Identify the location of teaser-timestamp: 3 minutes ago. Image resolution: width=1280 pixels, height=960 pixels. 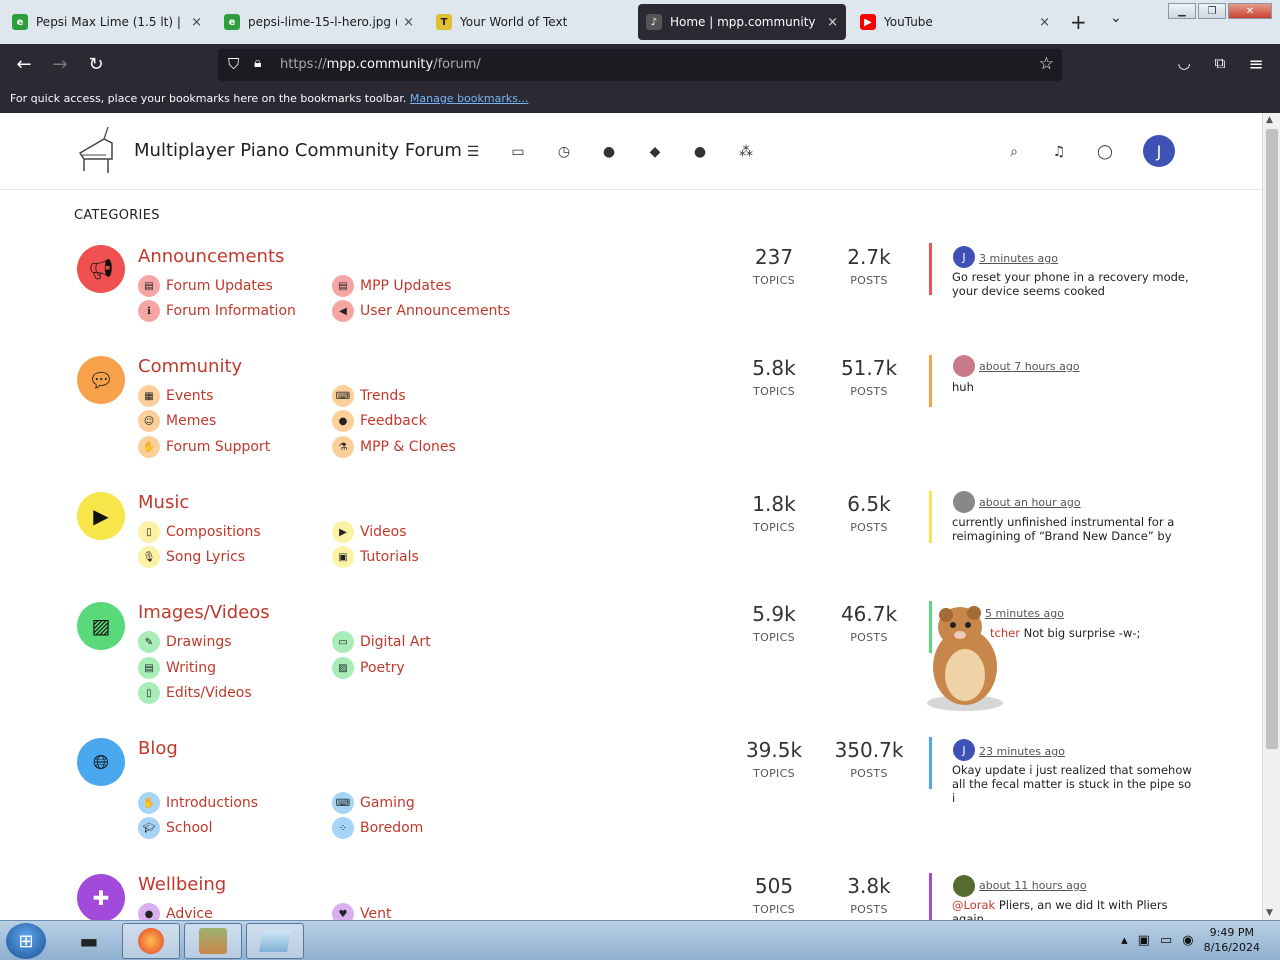
(1018, 258).